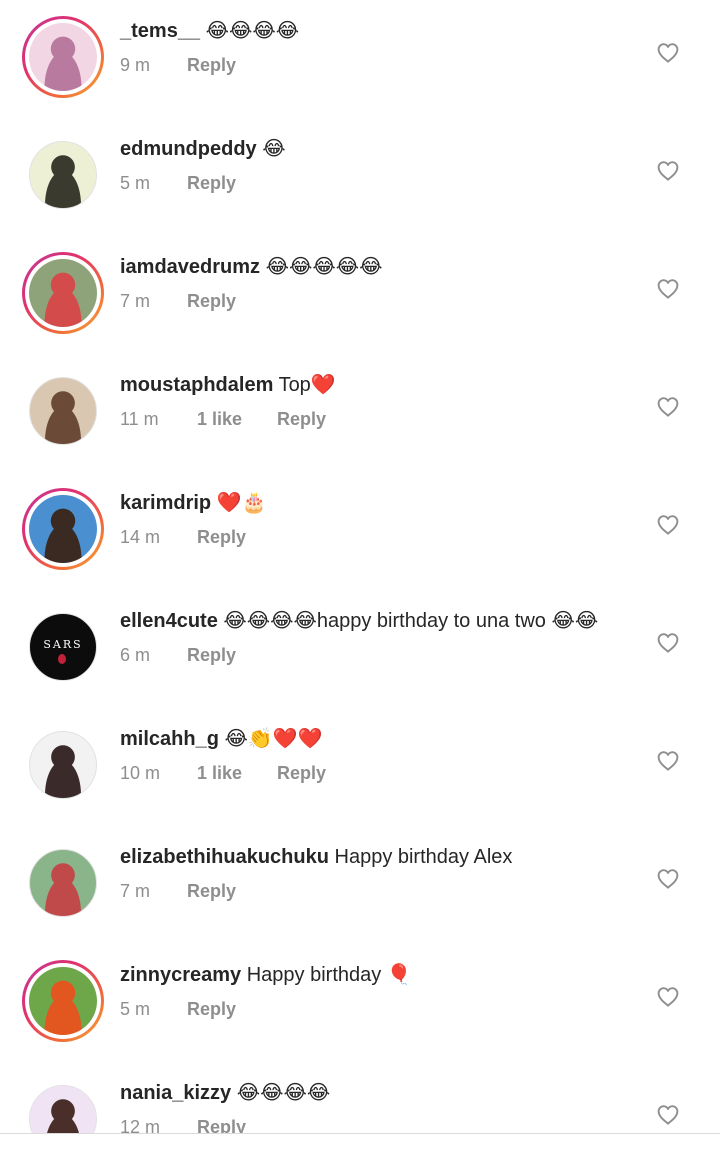 The image size is (720, 1153). Describe the element at coordinates (375, 419) in the screenshot. I see `comment-meta: 11 m 1 like Reply` at that location.